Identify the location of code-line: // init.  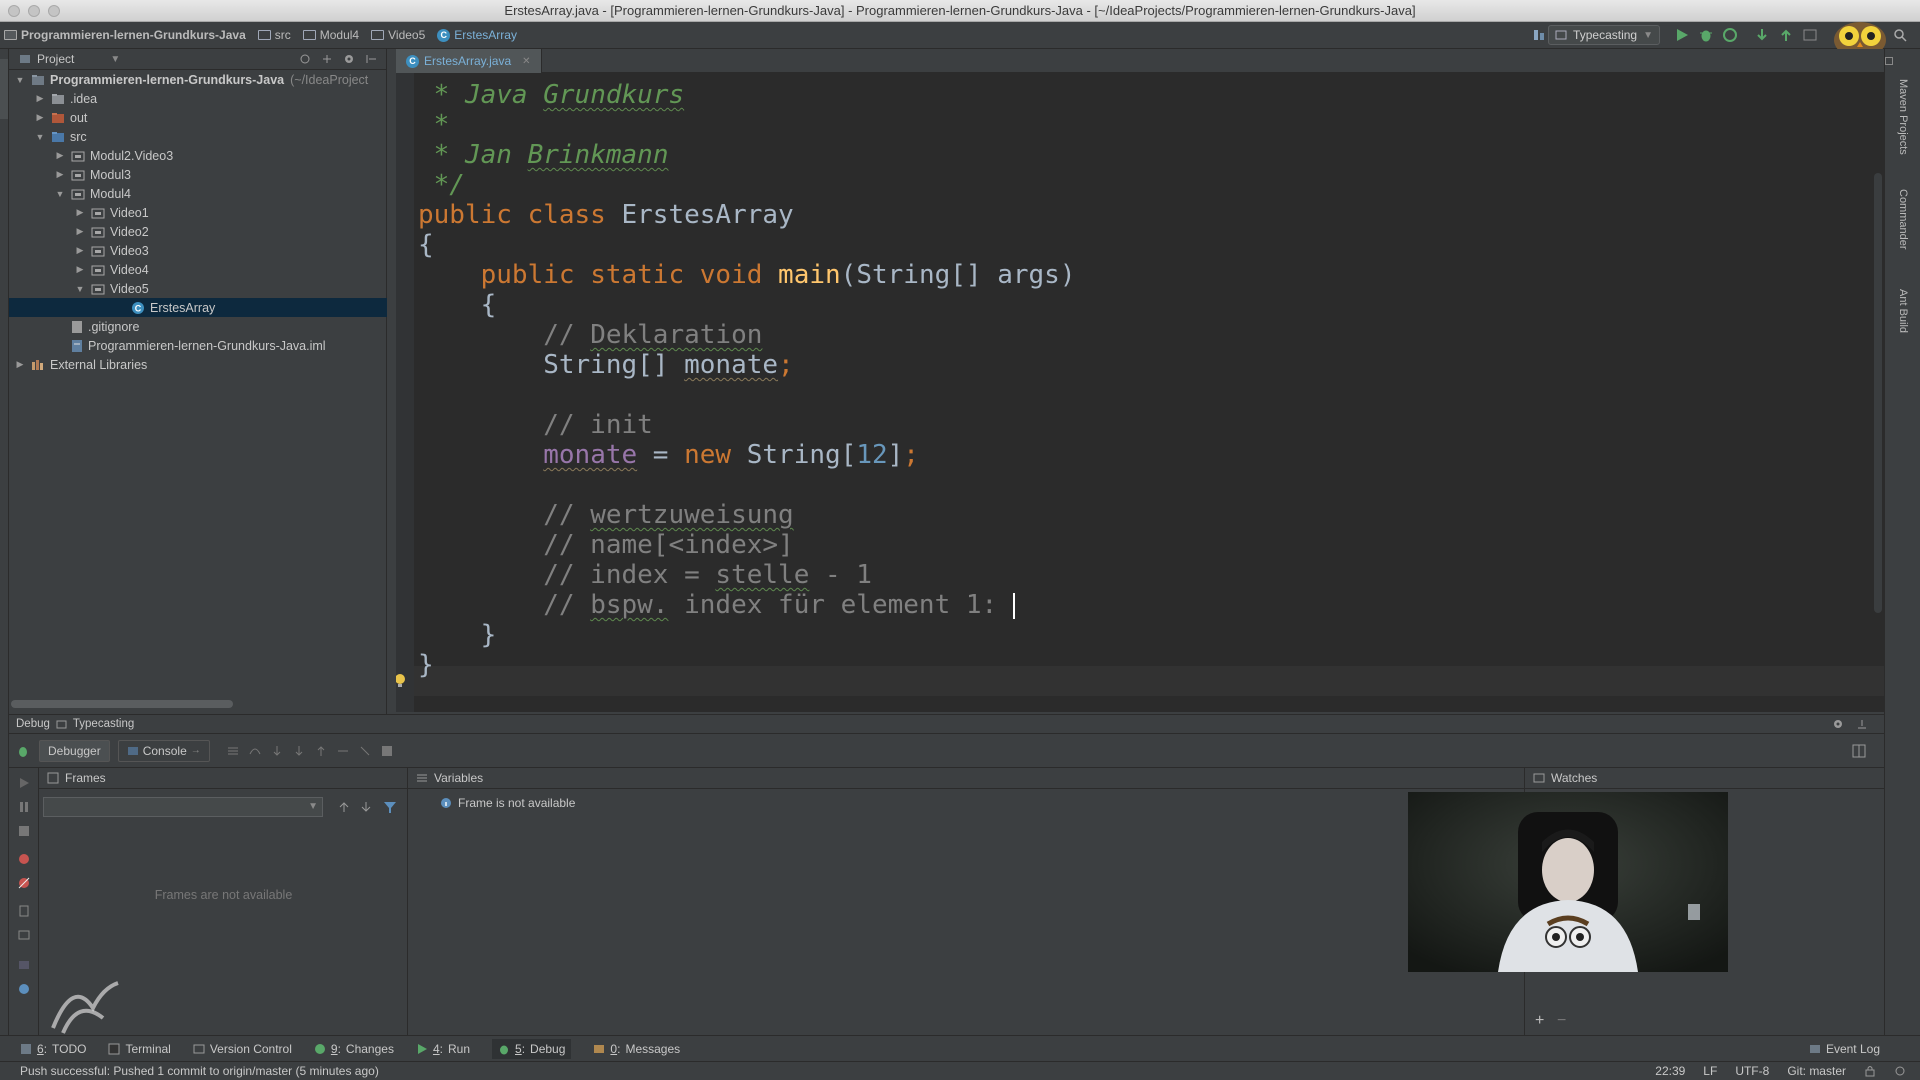
(746, 425).